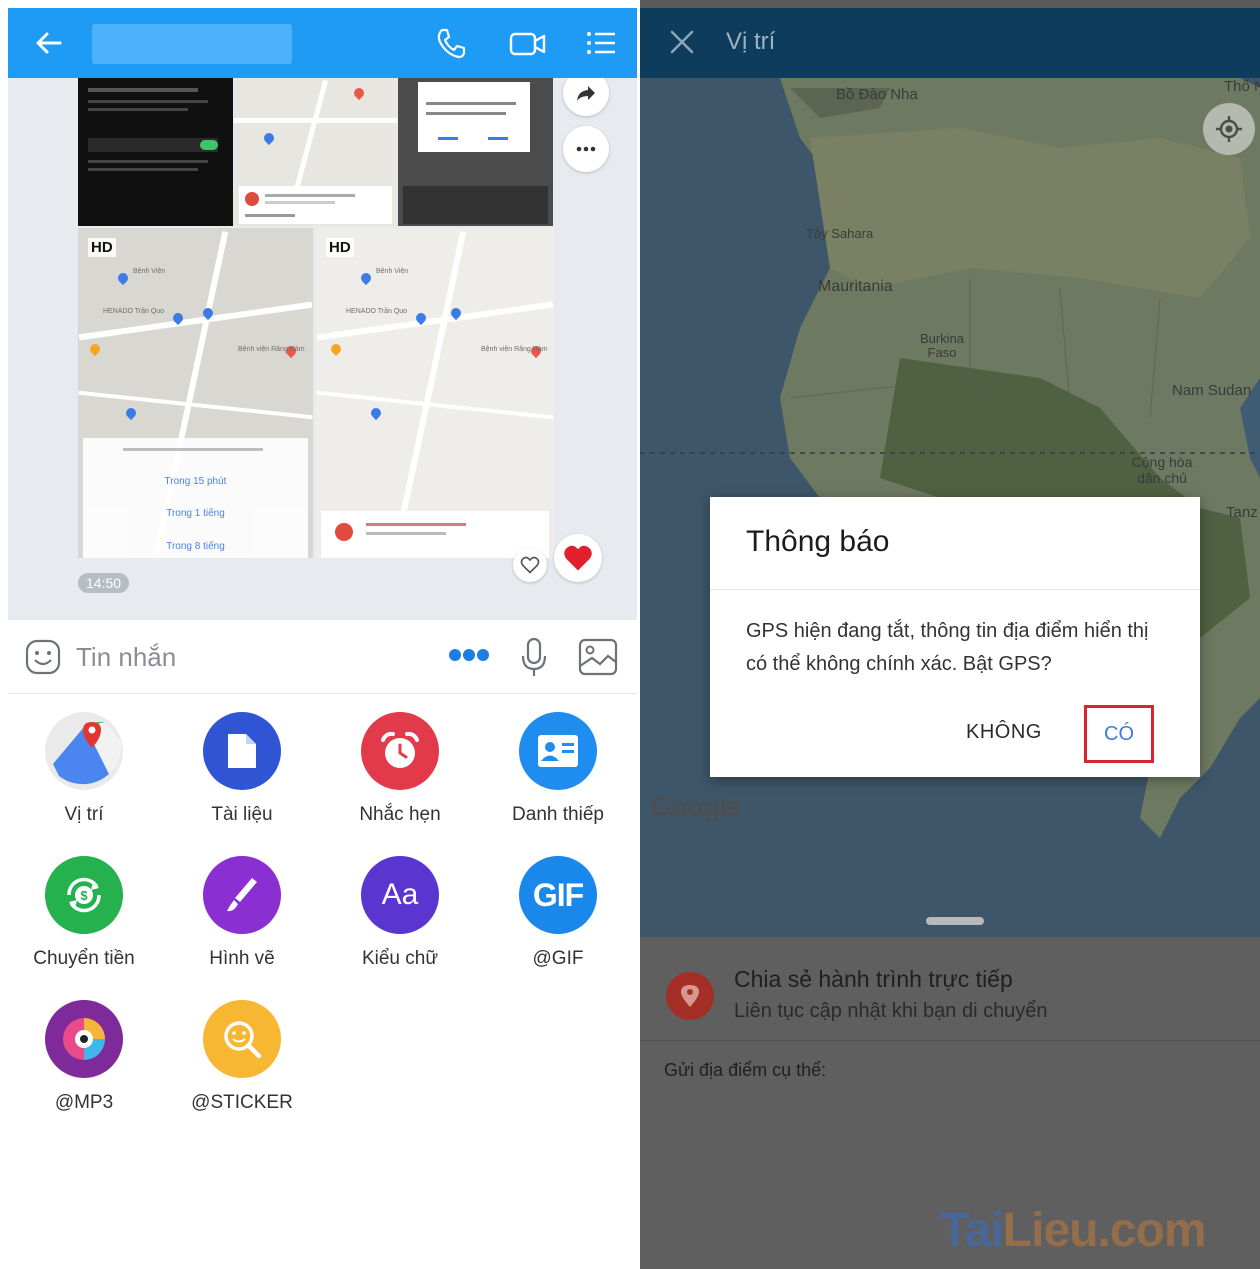 Image resolution: width=1260 pixels, height=1269 pixels. I want to click on my-location-button, so click(1229, 129).